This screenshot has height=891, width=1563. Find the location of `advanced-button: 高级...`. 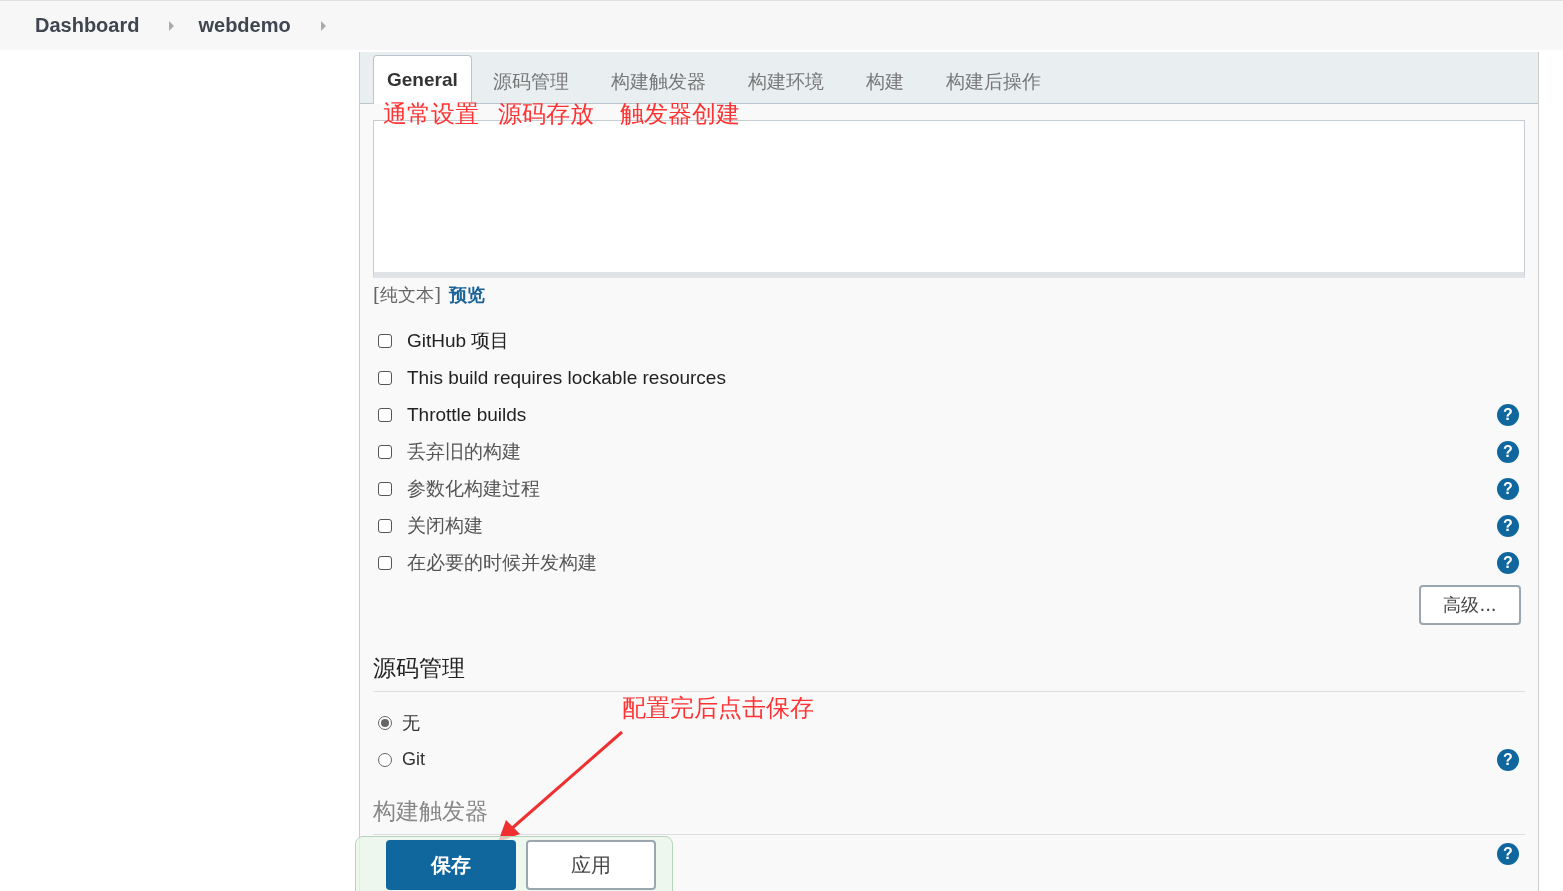

advanced-button: 高级... is located at coordinates (1470, 605).